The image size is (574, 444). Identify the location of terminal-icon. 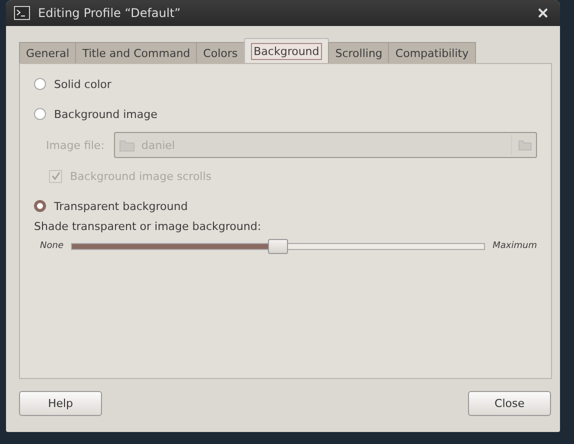
(22, 13).